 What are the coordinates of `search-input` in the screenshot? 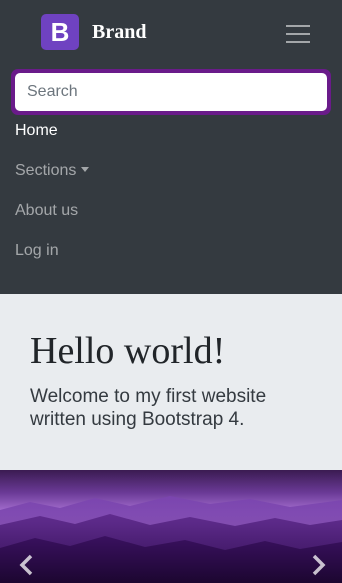 It's located at (171, 92).